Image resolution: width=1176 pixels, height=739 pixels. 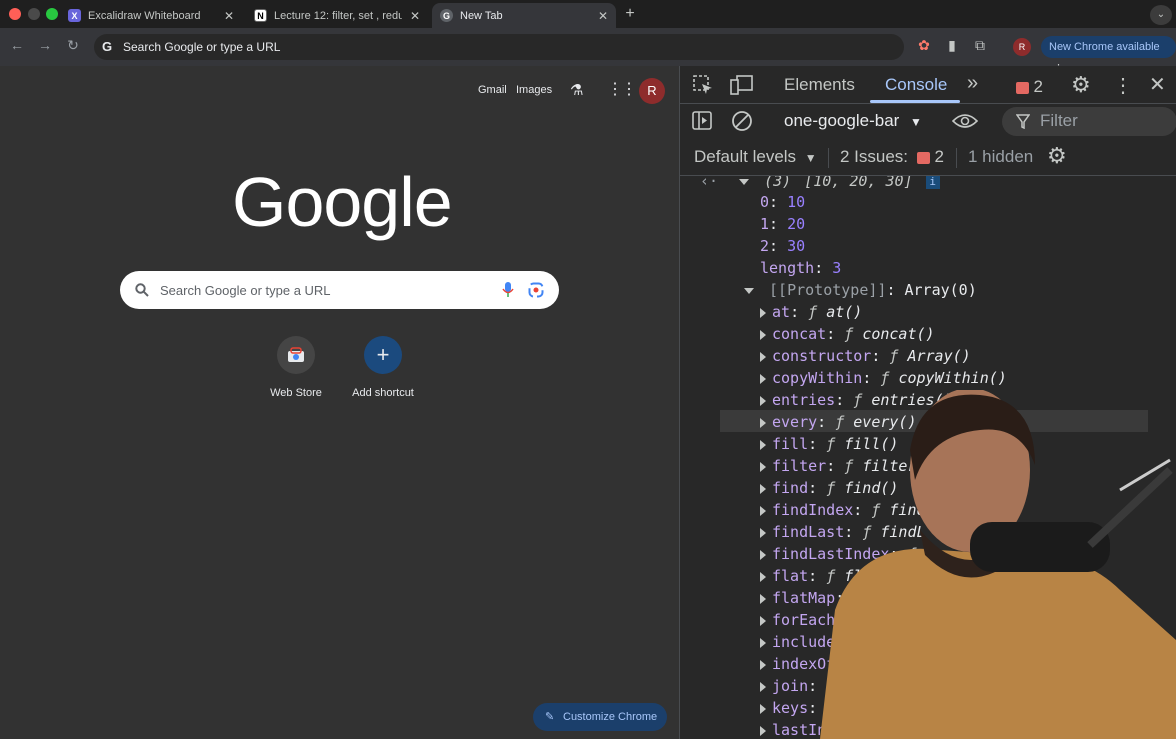 What do you see at coordinates (972, 83) in the screenshot?
I see `more-tabs-icon: »` at bounding box center [972, 83].